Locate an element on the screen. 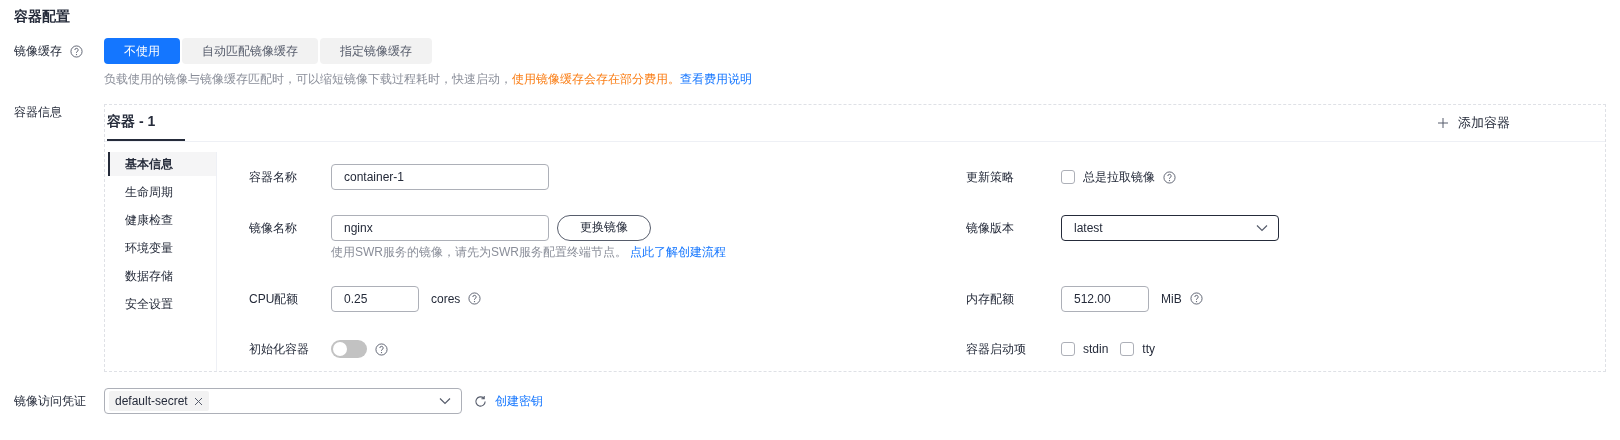 This screenshot has height=440, width=1620. create-flow-link: 点此了解创建流程 is located at coordinates (678, 251).